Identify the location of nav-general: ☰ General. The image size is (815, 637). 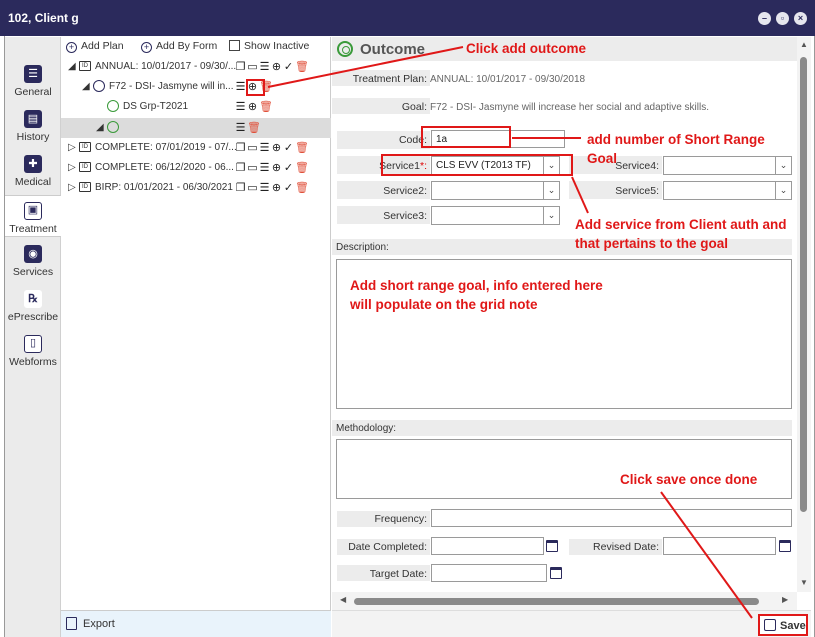
(33, 81).